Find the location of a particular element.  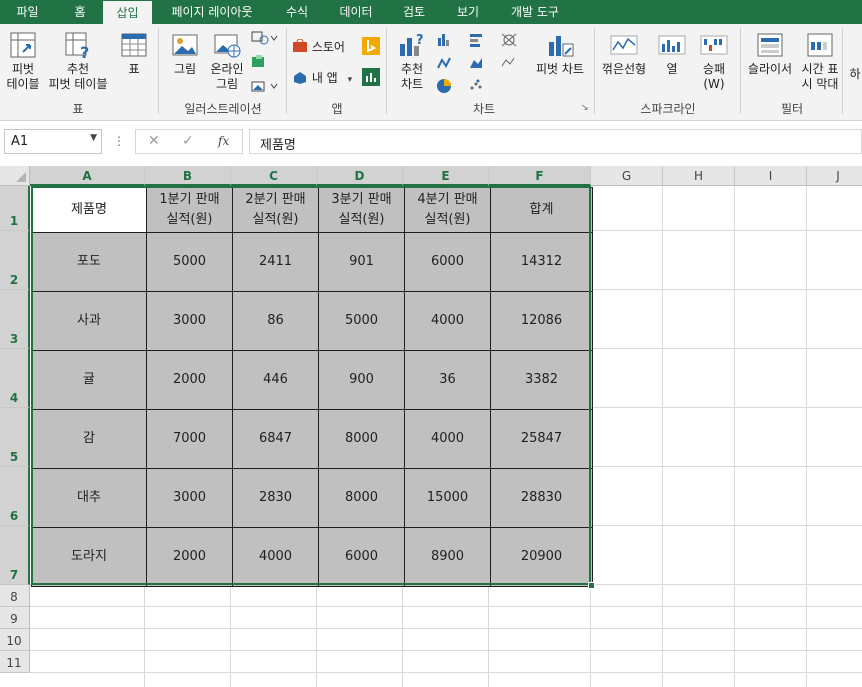

slicer-button: 슬라이서 is located at coordinates (770, 53).